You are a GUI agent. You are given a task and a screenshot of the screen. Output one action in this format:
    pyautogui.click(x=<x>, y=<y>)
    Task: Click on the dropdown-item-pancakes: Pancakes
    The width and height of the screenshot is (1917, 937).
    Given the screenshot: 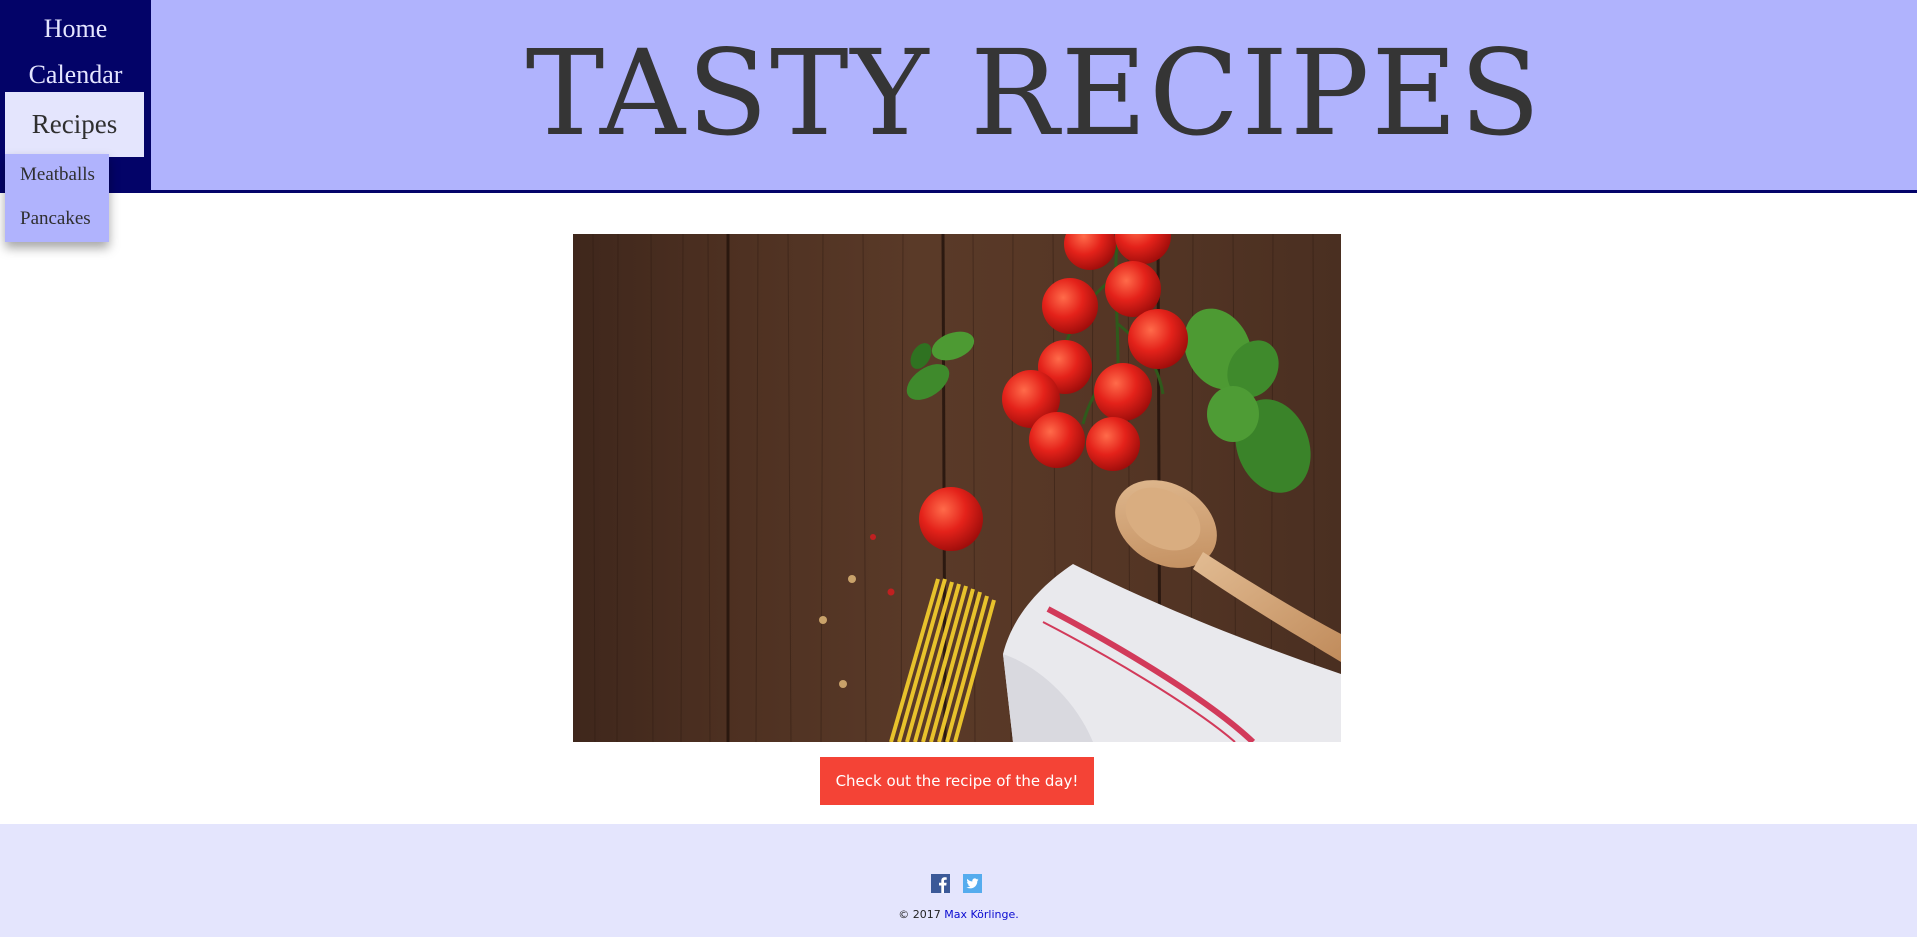 What is the action you would take?
    pyautogui.click(x=57, y=219)
    